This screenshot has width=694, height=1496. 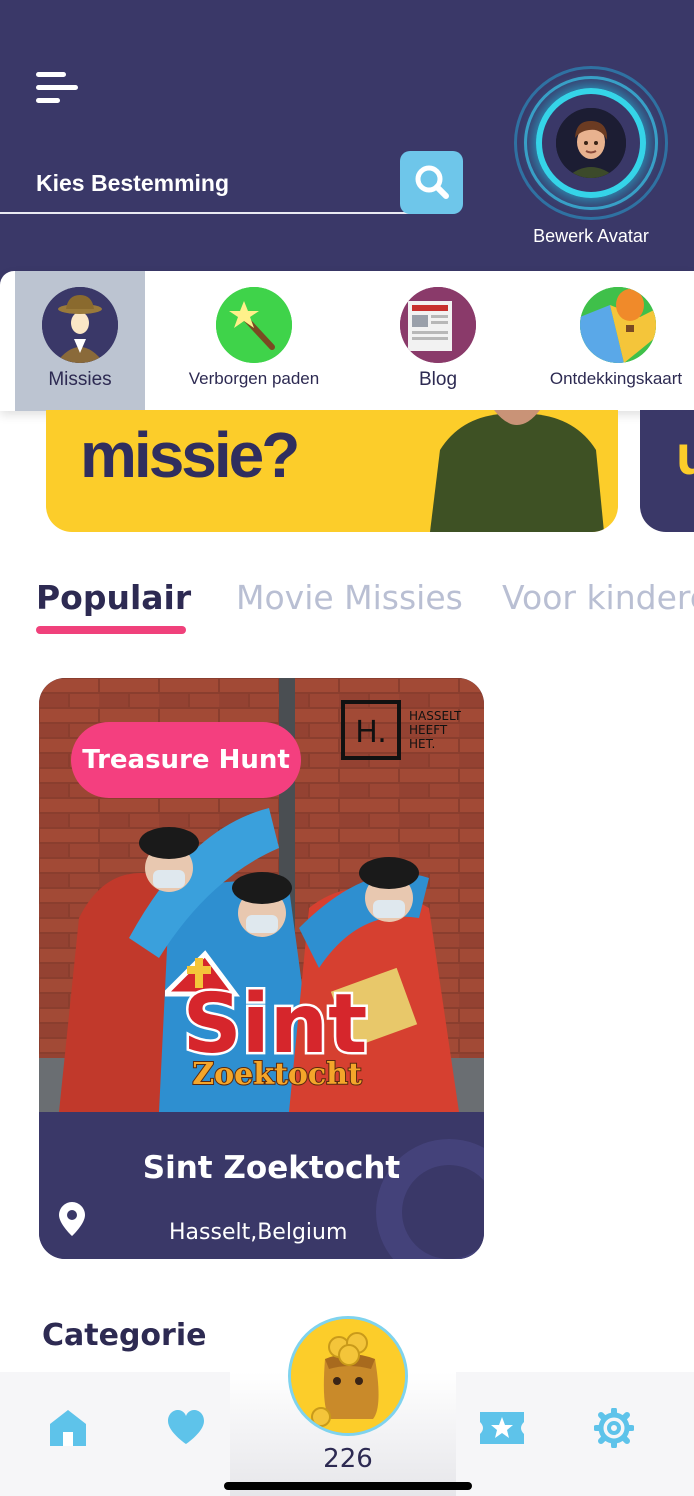 I want to click on section-title: Categorie, so click(x=124, y=1335).